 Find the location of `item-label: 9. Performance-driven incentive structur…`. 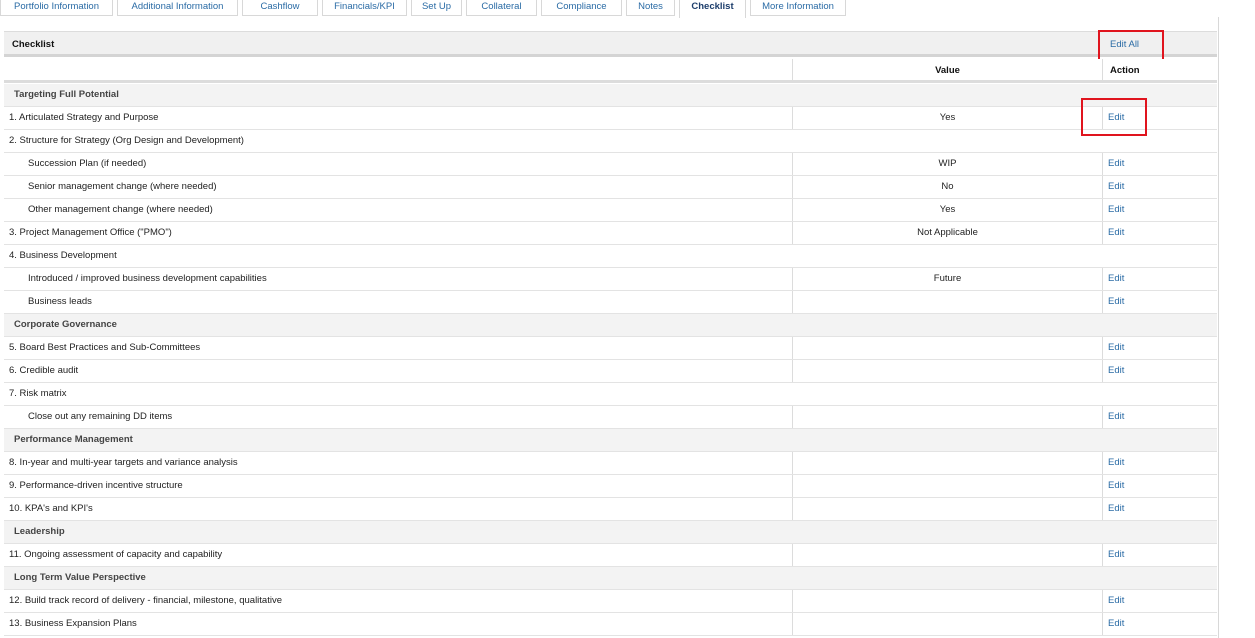

item-label: 9. Performance-driven incentive structur… is located at coordinates (96, 485).